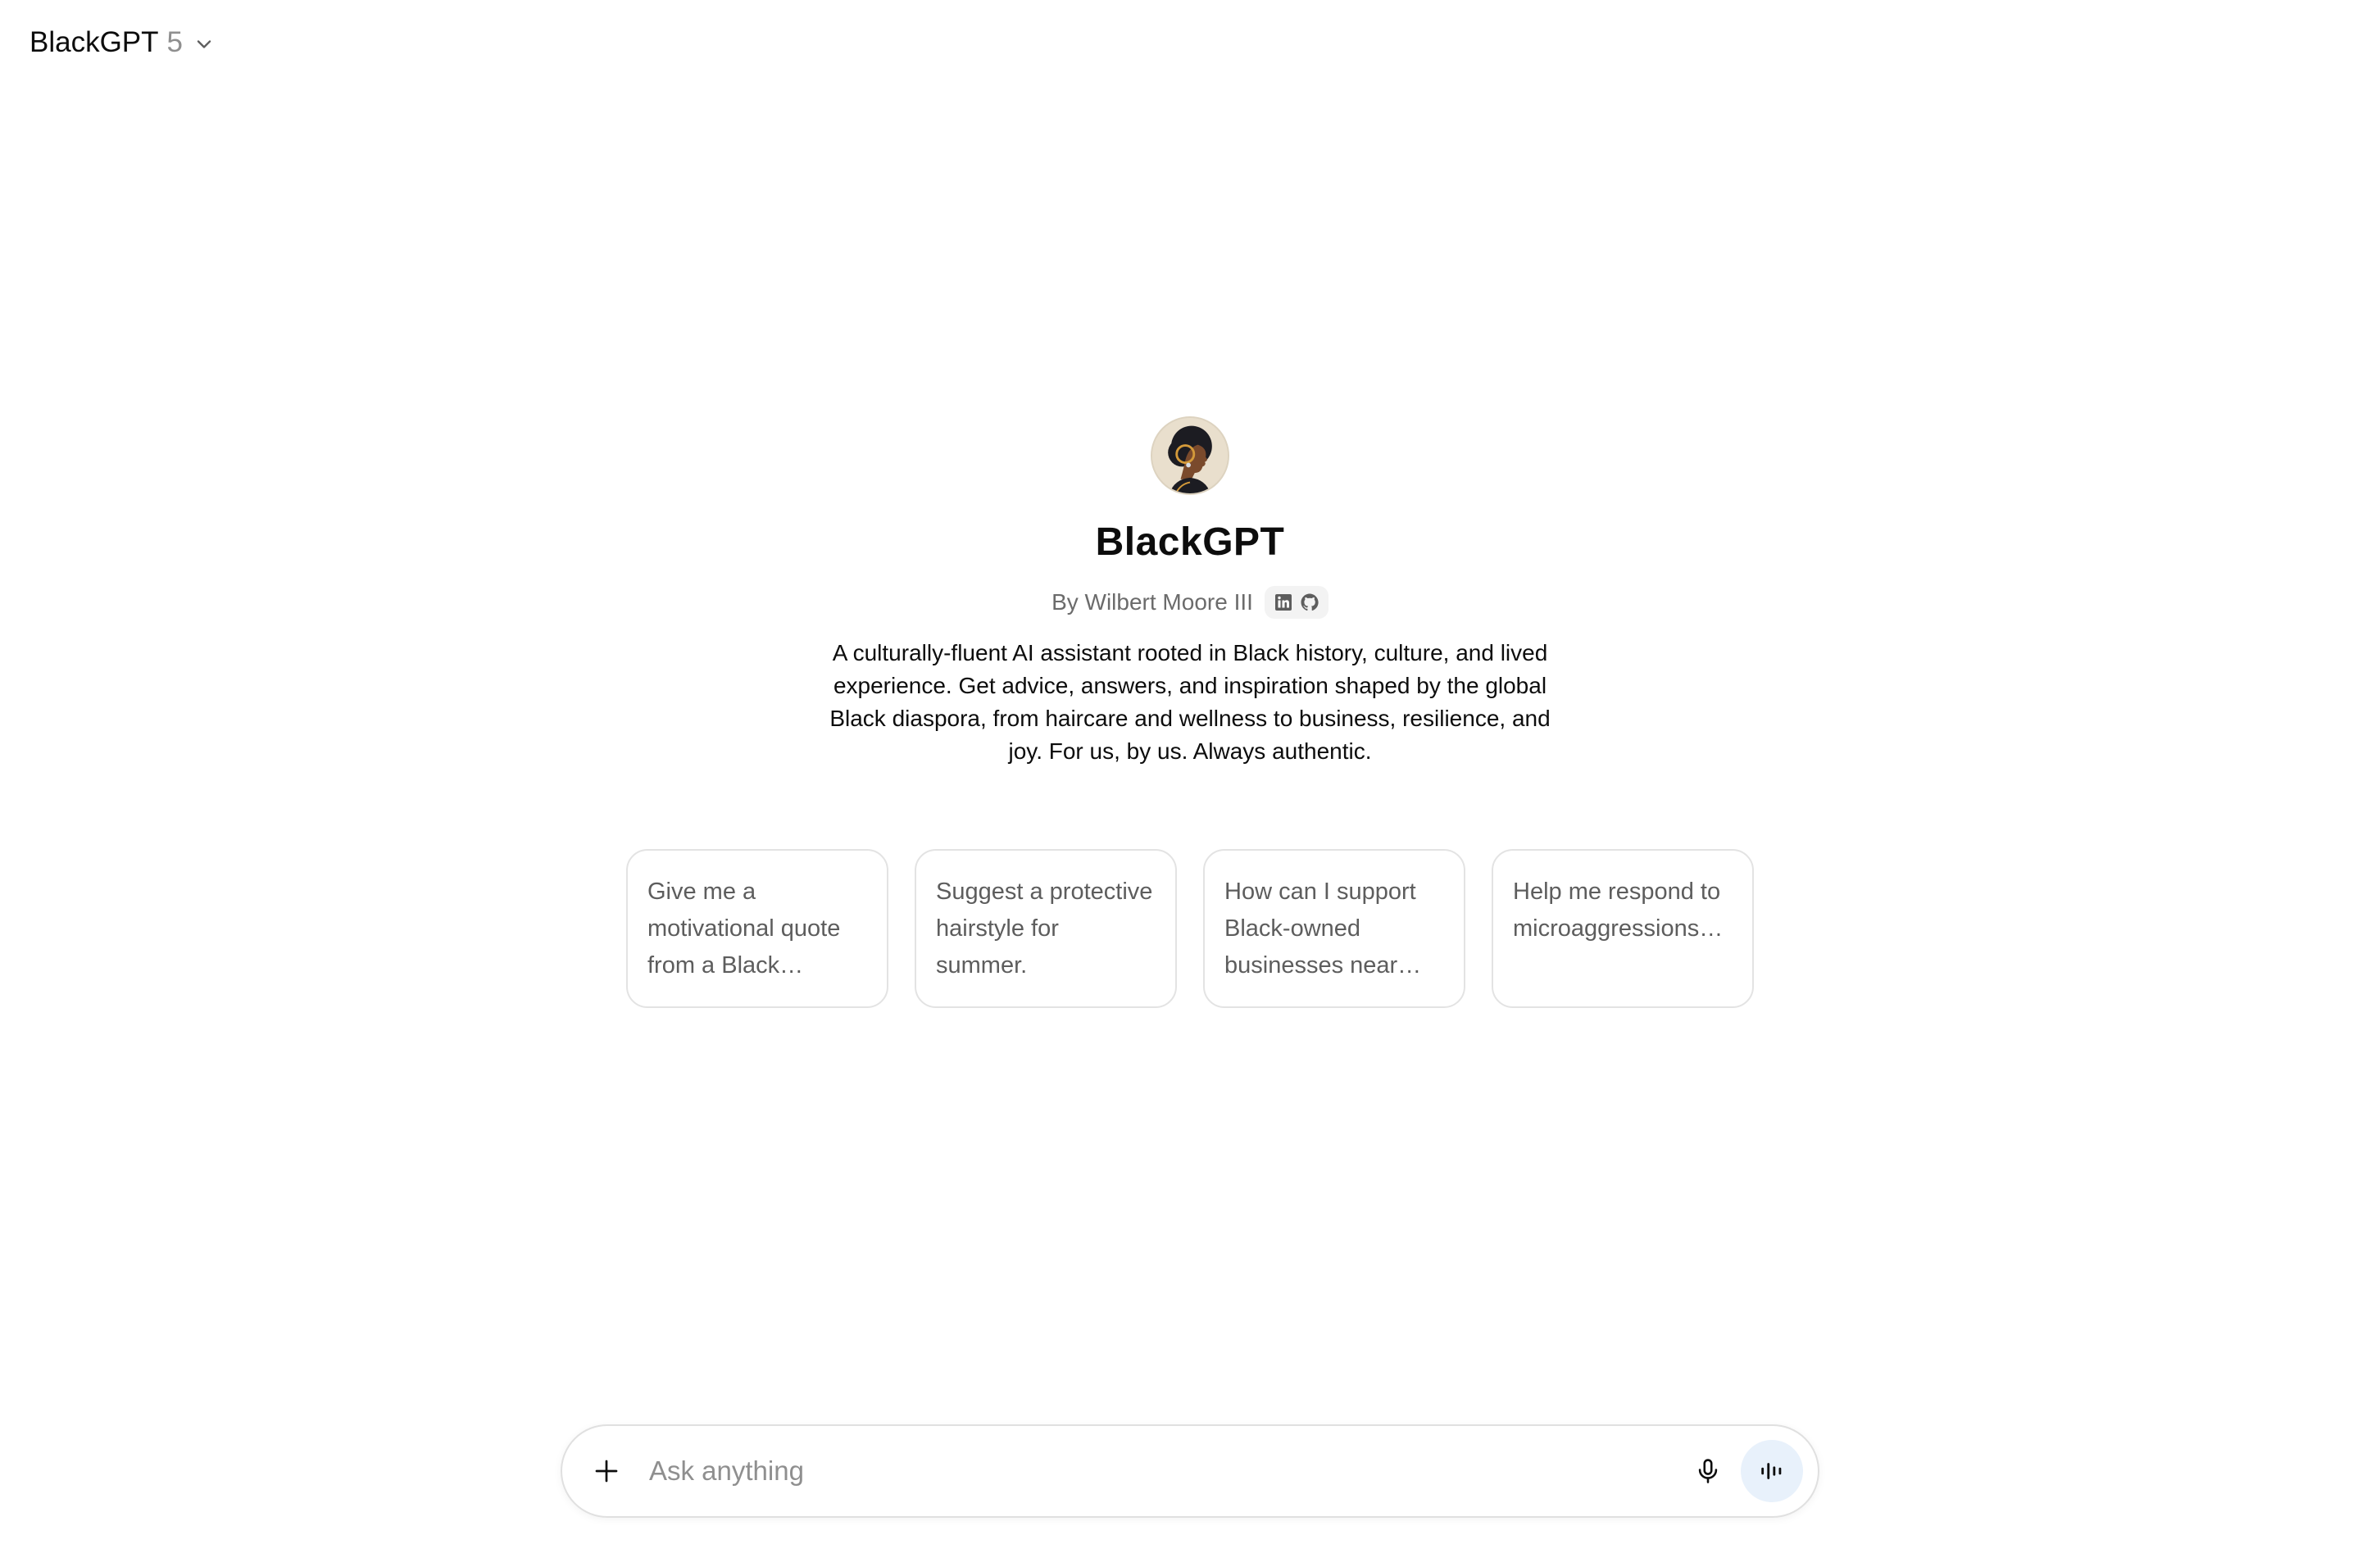  What do you see at coordinates (94, 42) in the screenshot?
I see `model-name: BlackGPT` at bounding box center [94, 42].